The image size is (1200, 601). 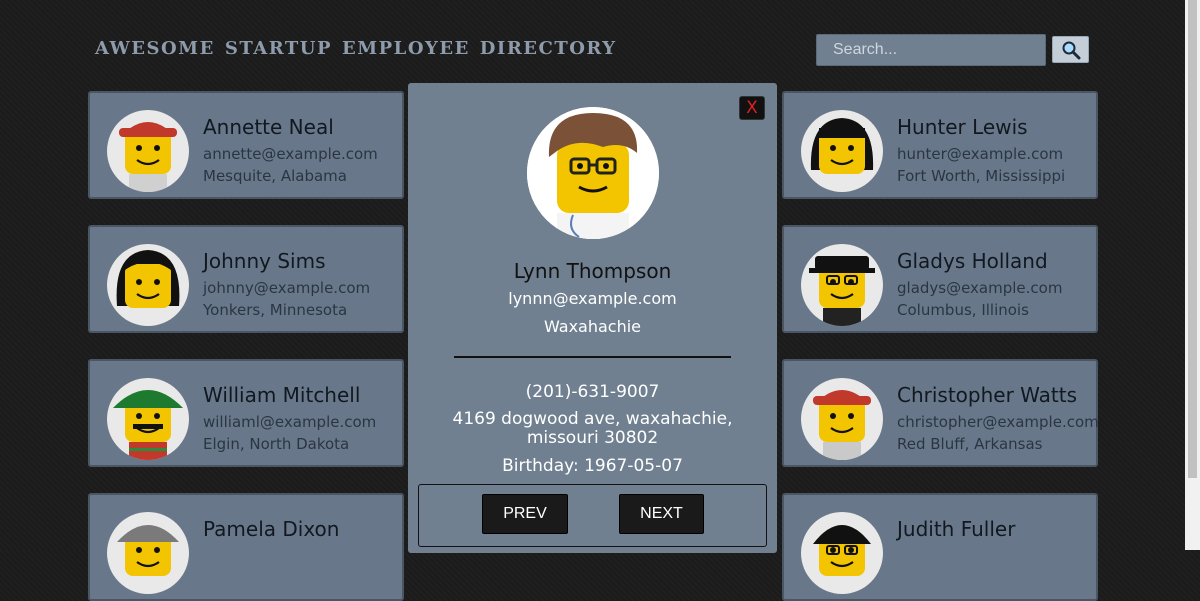 I want to click on employee-name: Judith Fuller, so click(x=956, y=529).